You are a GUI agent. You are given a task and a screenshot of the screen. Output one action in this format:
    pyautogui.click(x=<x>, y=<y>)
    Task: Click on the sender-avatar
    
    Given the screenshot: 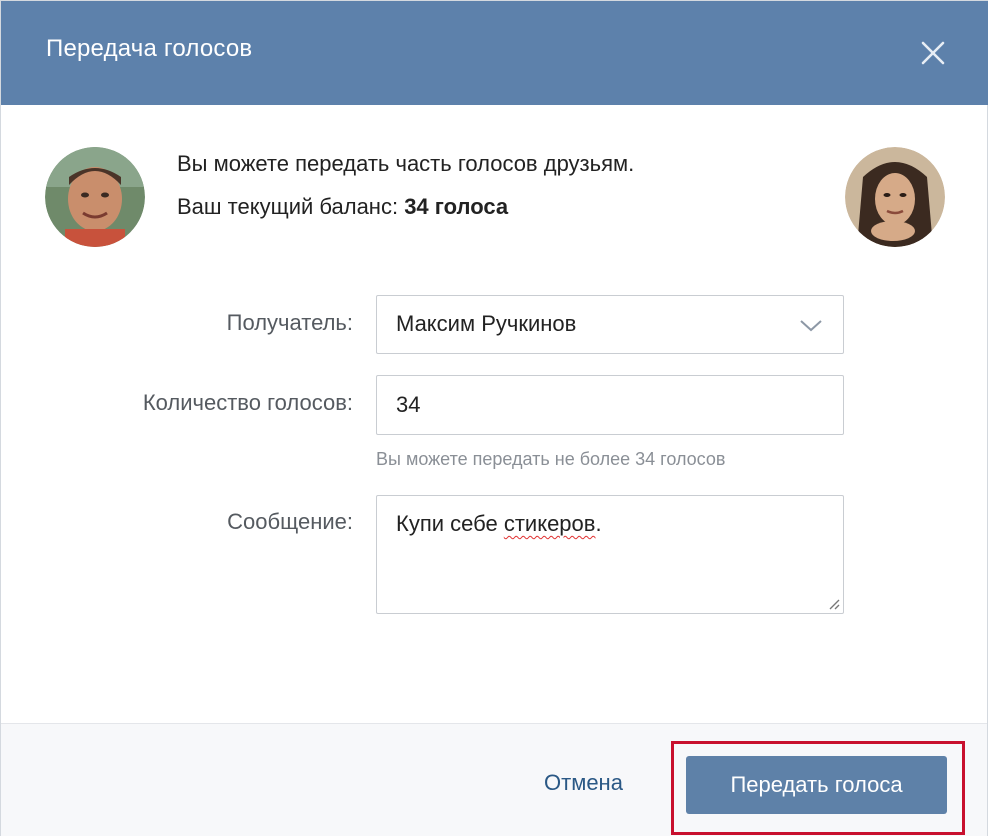 What is the action you would take?
    pyautogui.click(x=95, y=197)
    